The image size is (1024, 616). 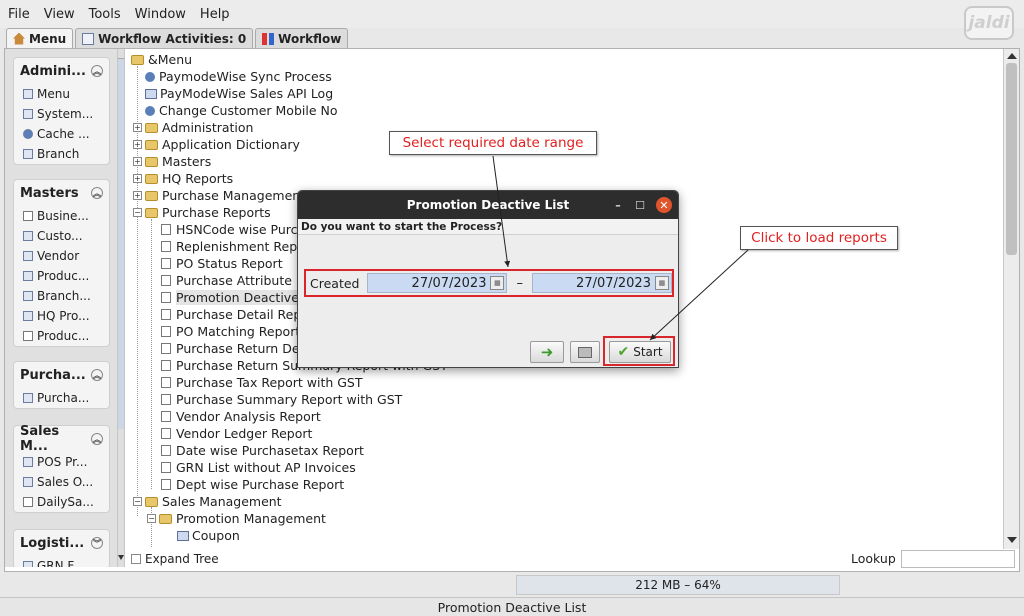 What do you see at coordinates (501, 211) in the screenshot?
I see `arrow-to-date-range` at bounding box center [501, 211].